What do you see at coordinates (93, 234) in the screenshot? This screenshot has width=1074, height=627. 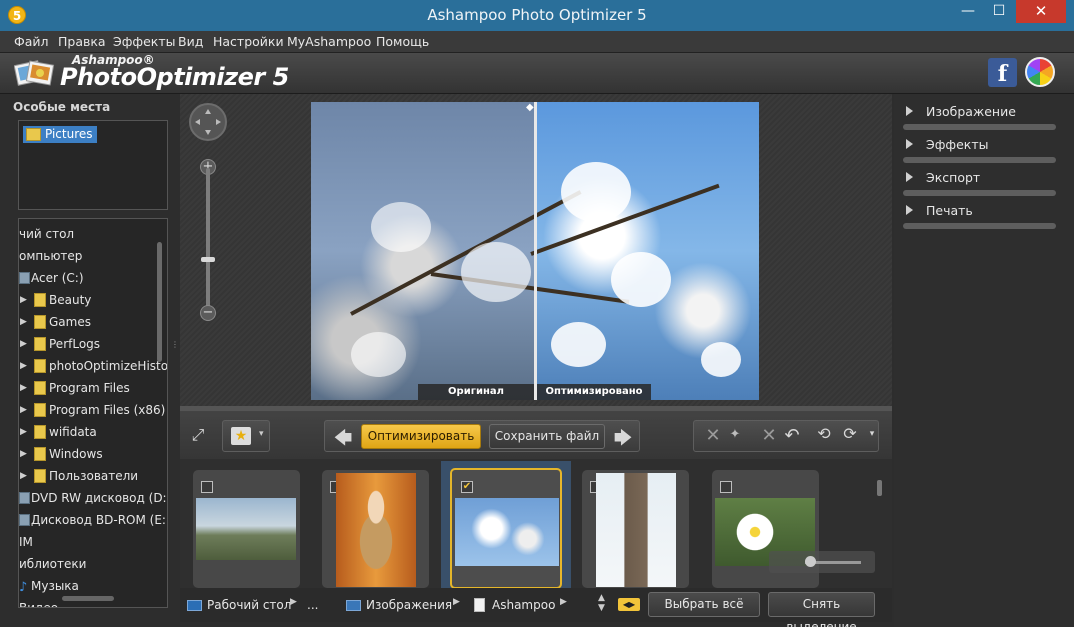 I see `tree-item: чий стол` at bounding box center [93, 234].